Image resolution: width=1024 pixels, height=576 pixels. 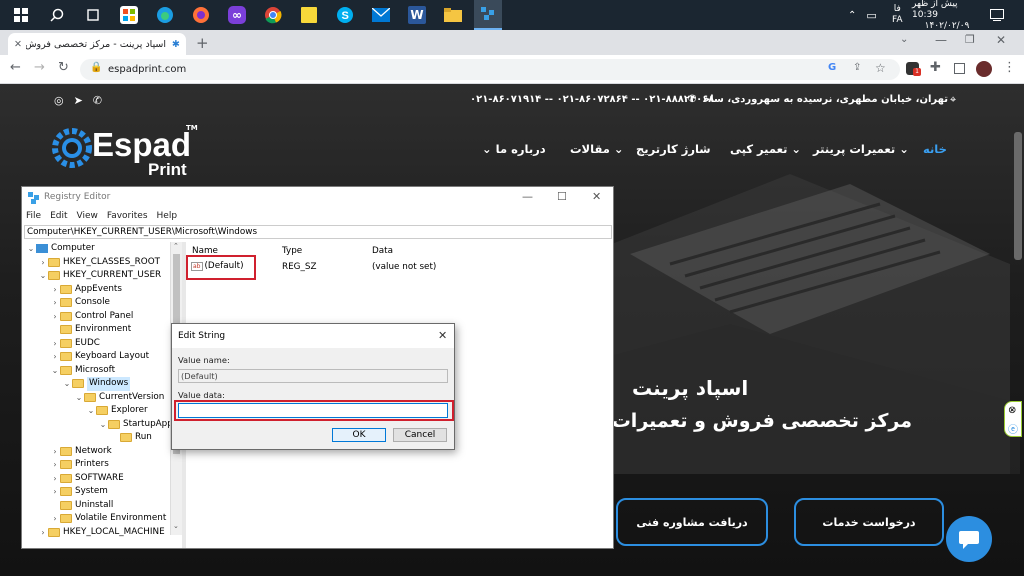 I want to click on nav-articles: مقالات ⌄, so click(x=597, y=149).